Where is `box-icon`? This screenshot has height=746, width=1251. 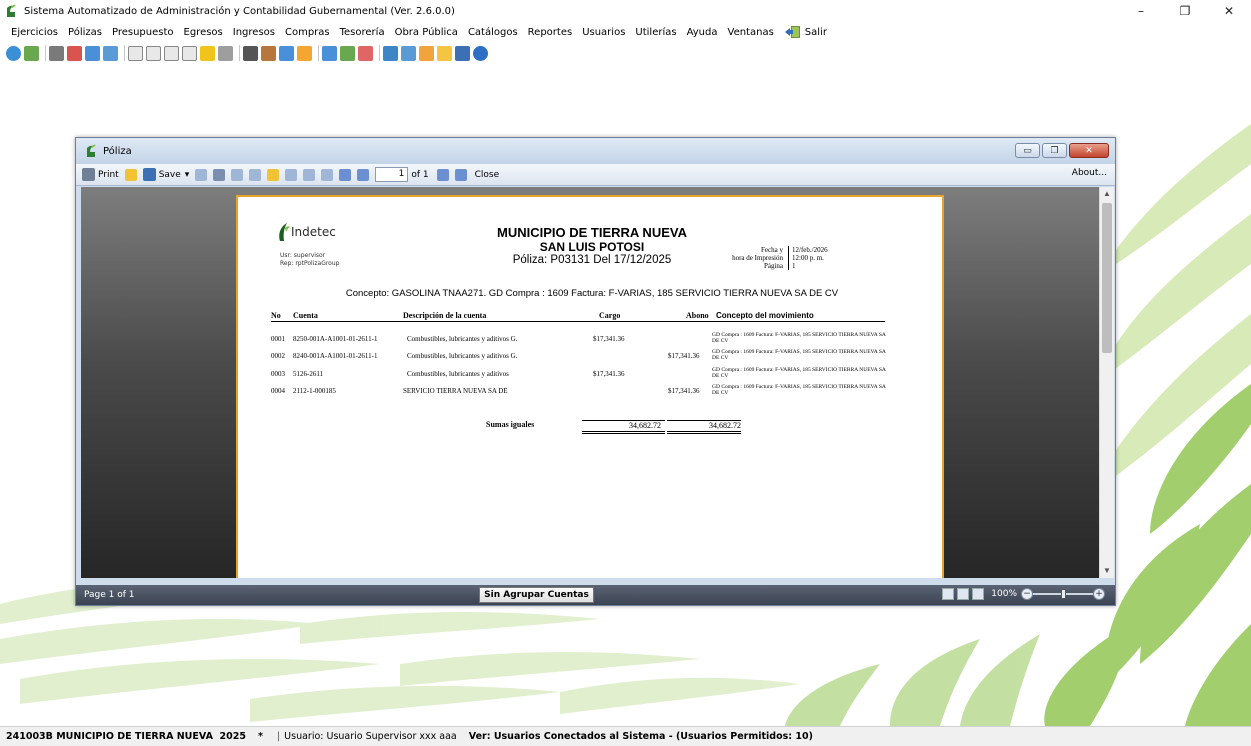
box-icon is located at coordinates (304, 53).